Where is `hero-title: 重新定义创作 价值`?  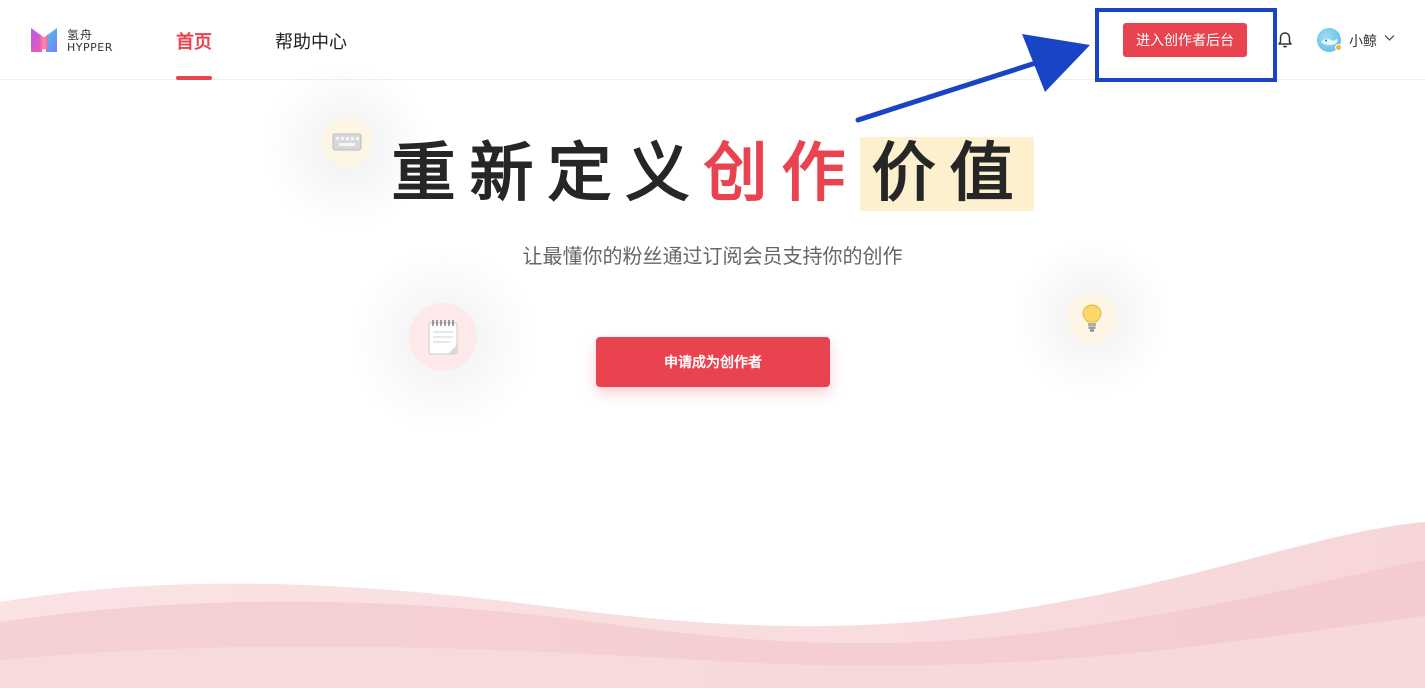
hero-title: 重新定义创作 价值 is located at coordinates (712, 174).